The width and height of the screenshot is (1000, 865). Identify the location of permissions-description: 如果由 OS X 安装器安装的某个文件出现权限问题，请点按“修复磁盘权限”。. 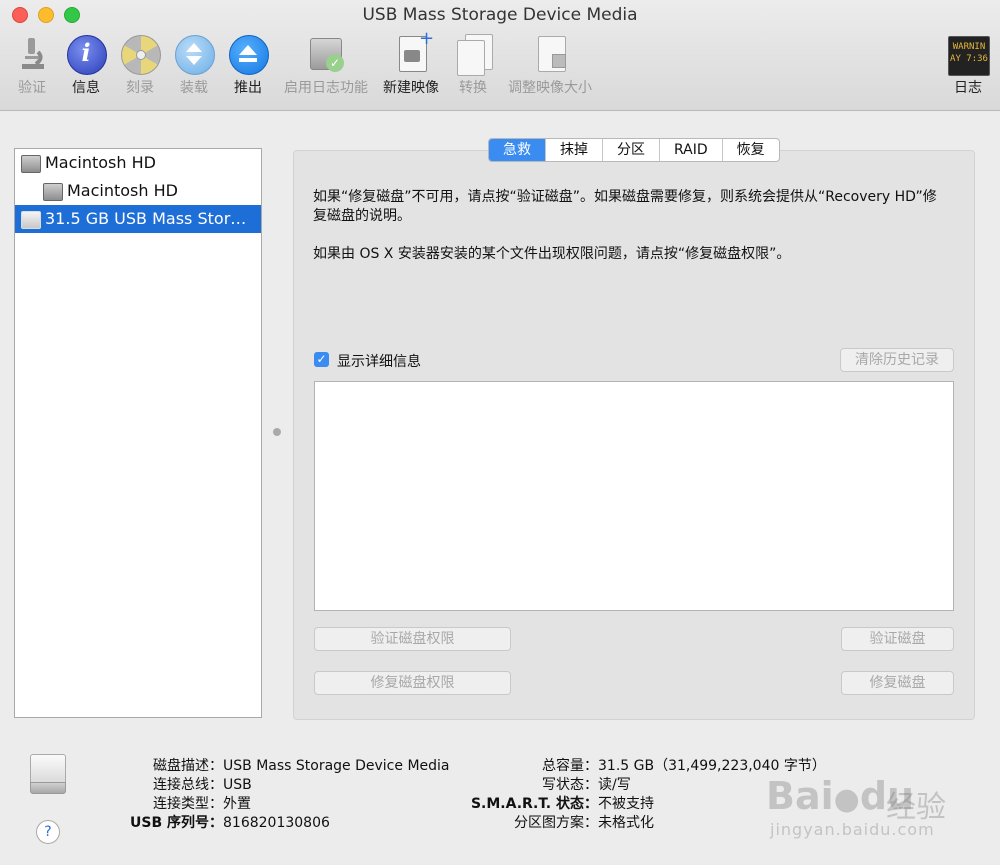
(552, 254).